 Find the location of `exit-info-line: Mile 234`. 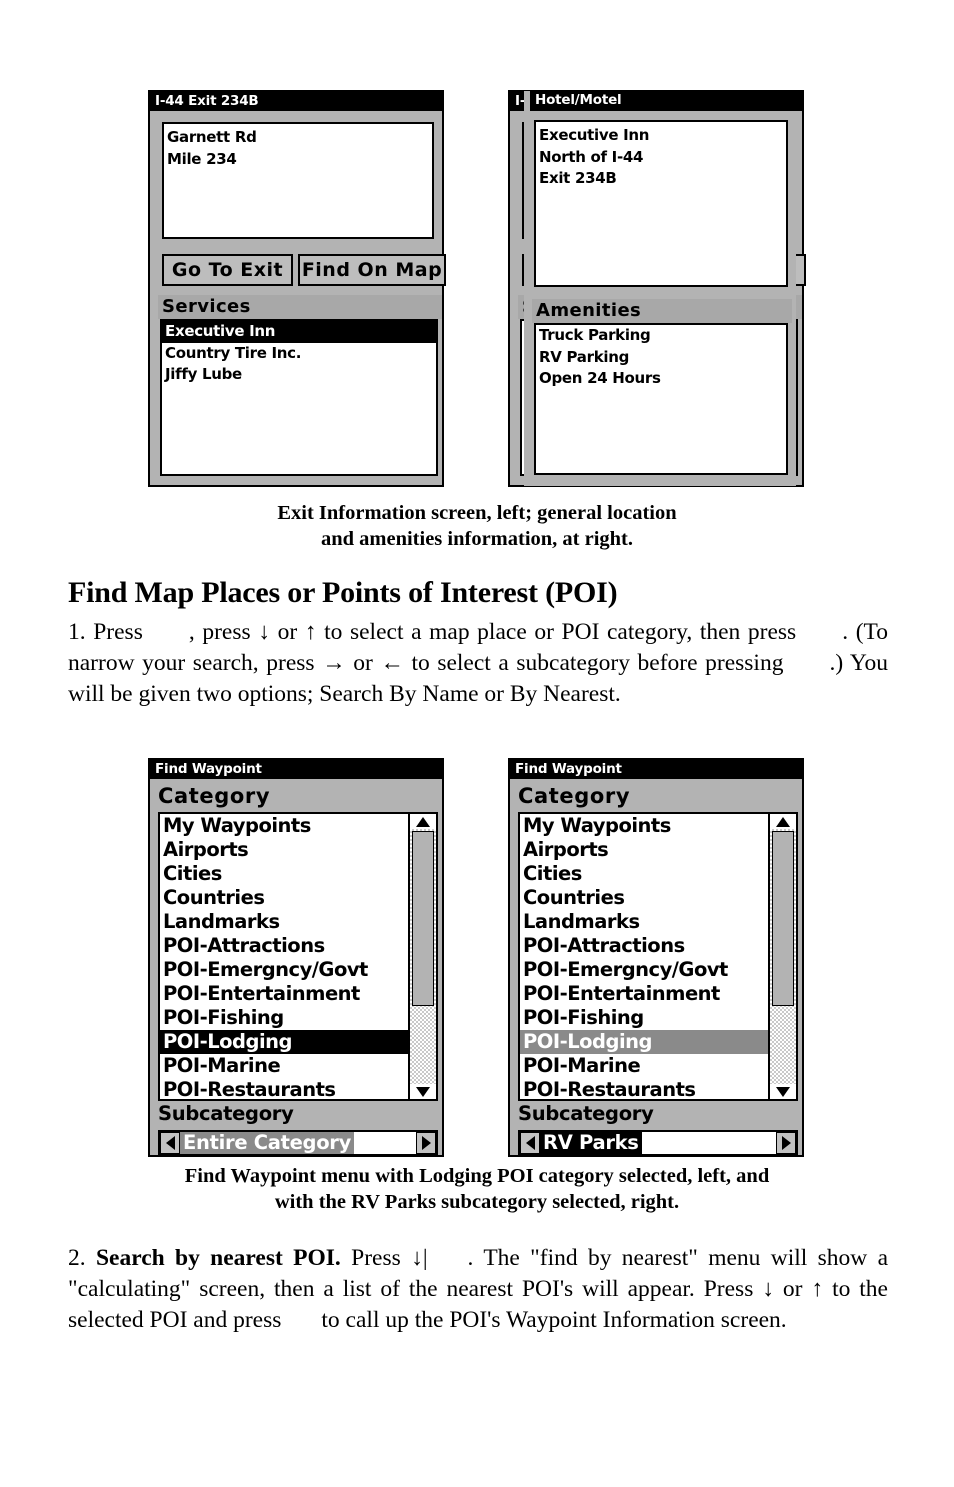

exit-info-line: Mile 234 is located at coordinates (202, 158).